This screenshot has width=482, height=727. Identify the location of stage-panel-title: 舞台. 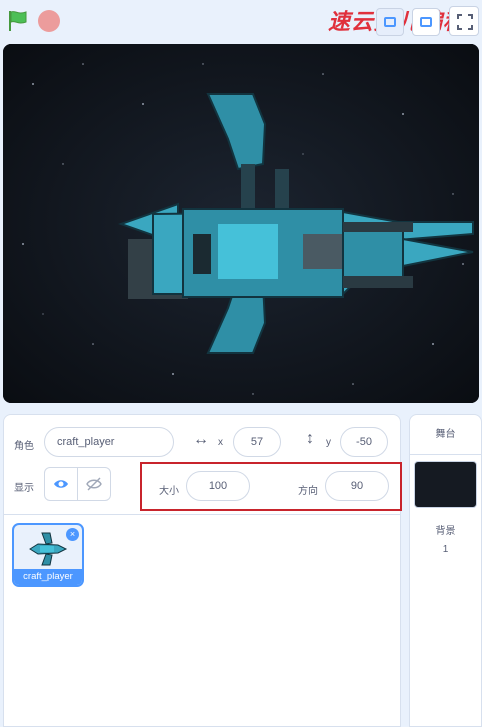
(445, 435).